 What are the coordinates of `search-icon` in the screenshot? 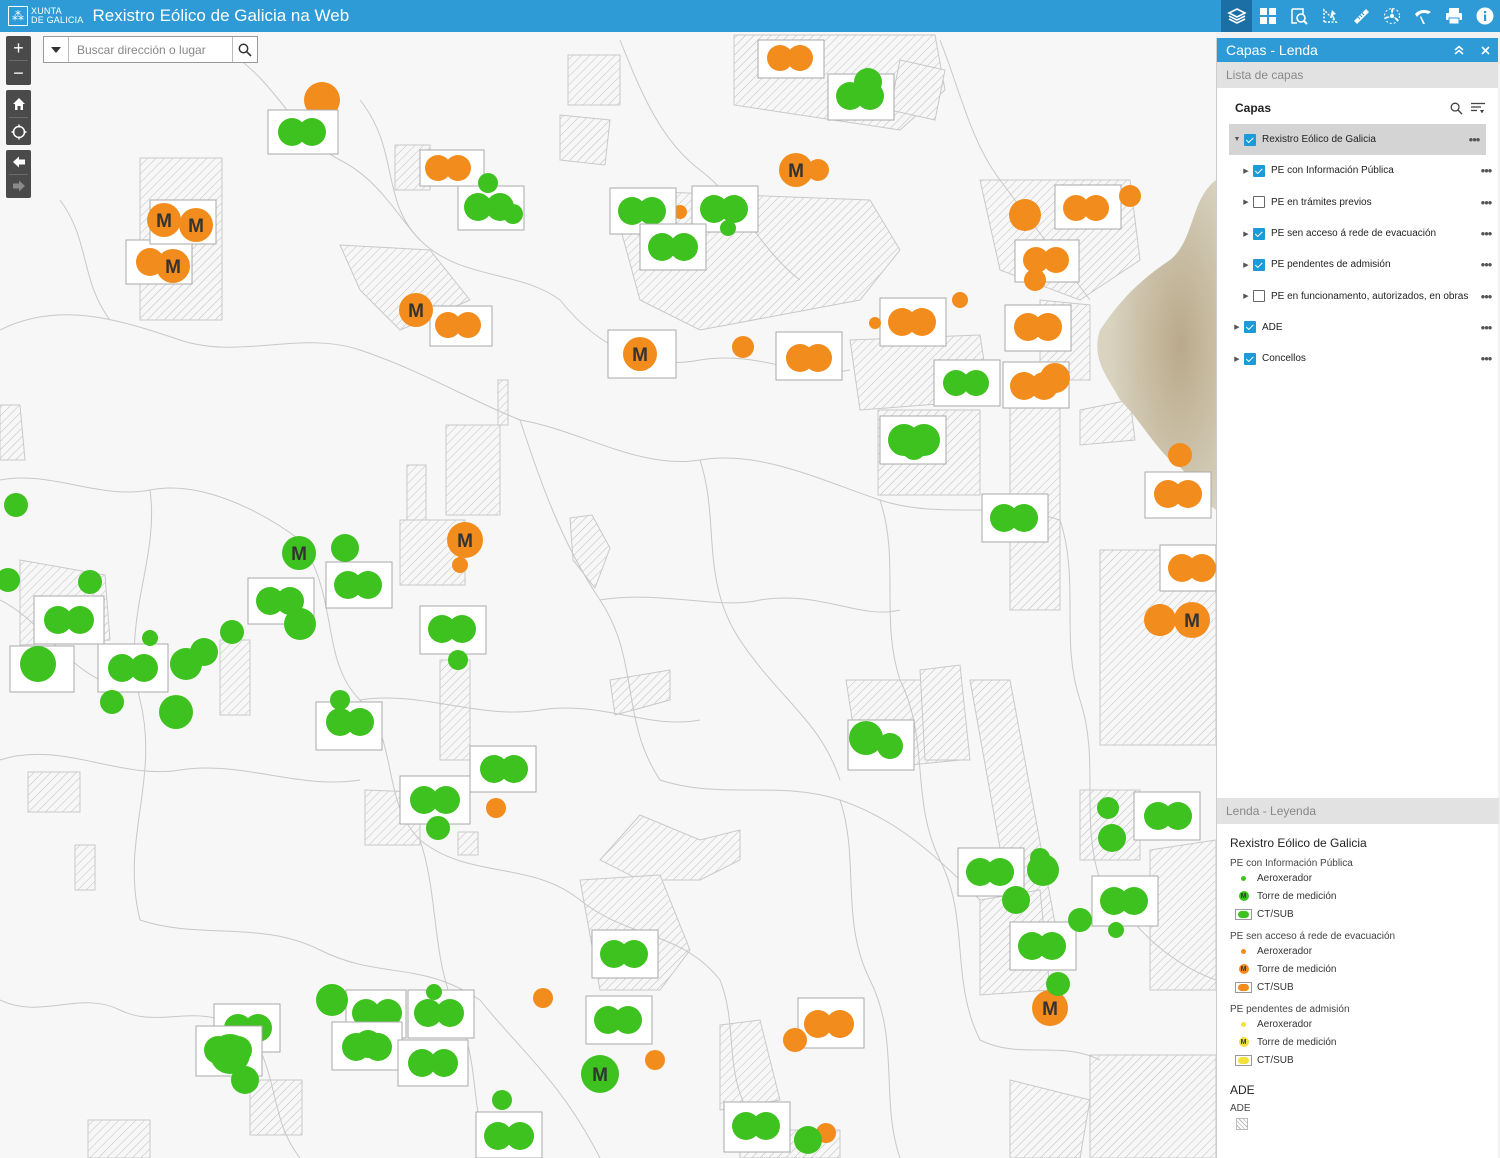 It's located at (245, 50).